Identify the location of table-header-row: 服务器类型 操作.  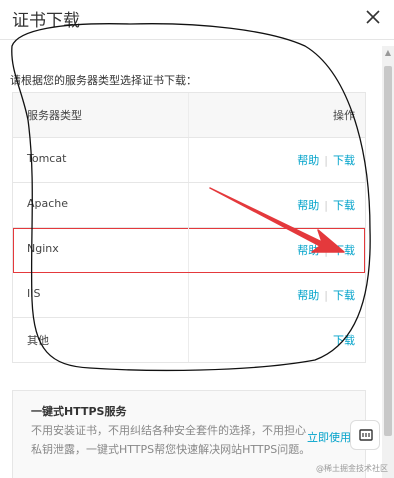
(189, 115).